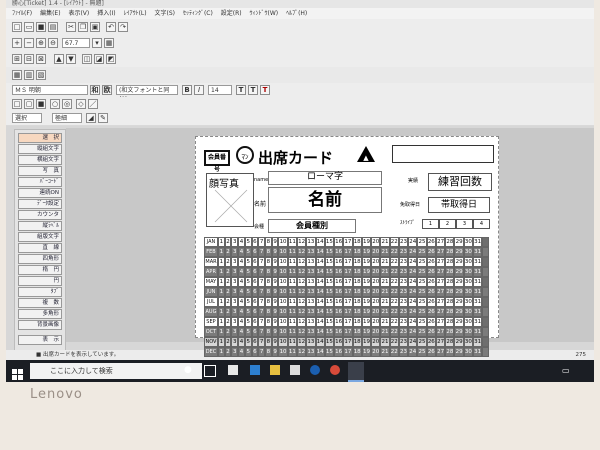  I want to click on day-cell: 27, so click(440, 352).